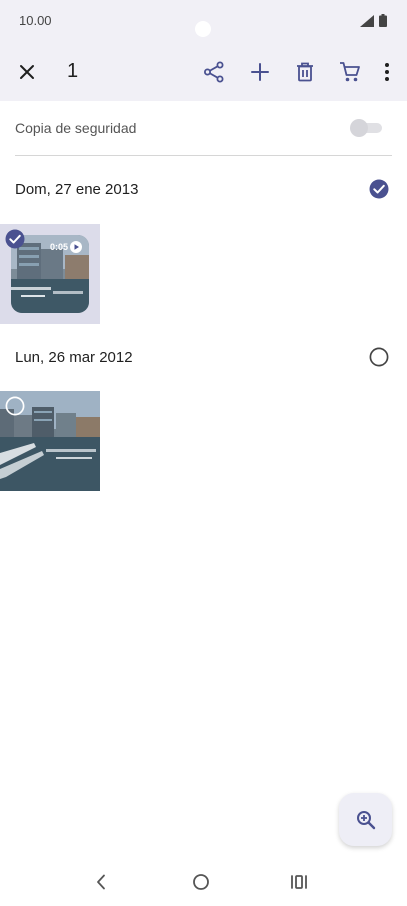 The image size is (407, 906). Describe the element at coordinates (203, 29) in the screenshot. I see `camera-cutout` at that location.